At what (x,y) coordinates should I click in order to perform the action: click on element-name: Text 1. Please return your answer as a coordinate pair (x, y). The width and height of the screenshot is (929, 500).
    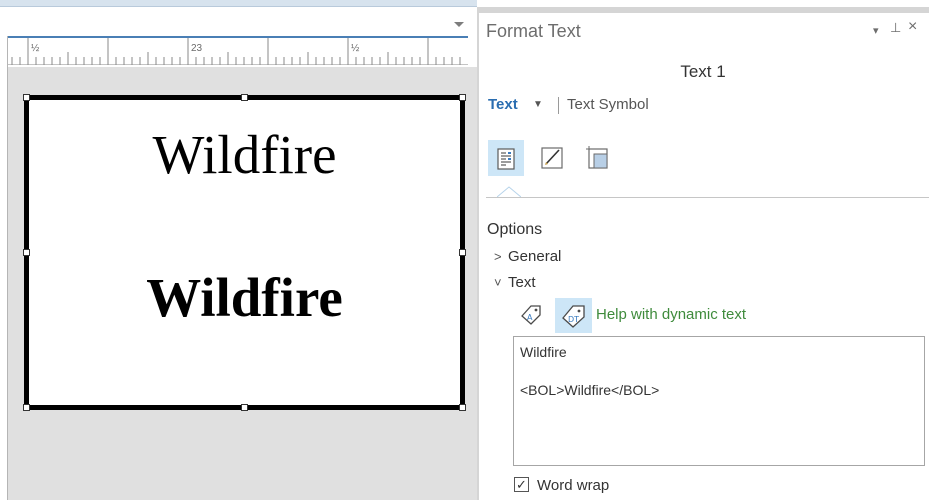
    Looking at the image, I should click on (703, 71).